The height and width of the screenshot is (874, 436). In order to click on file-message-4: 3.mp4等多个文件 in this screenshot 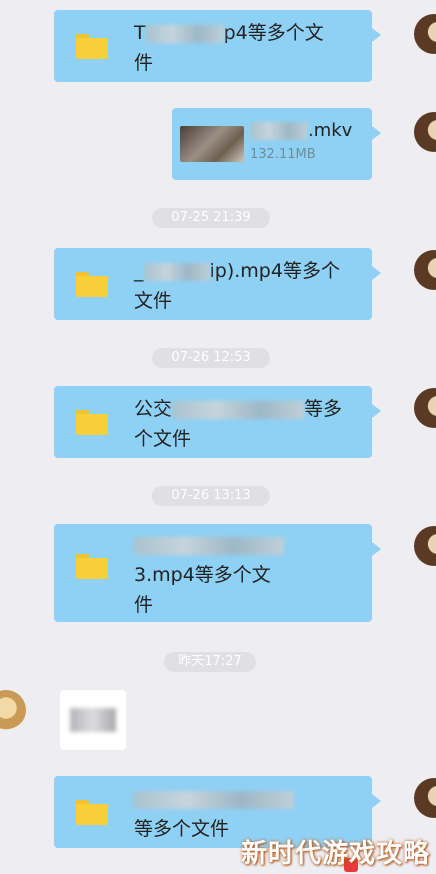, I will do `click(217, 573)`.